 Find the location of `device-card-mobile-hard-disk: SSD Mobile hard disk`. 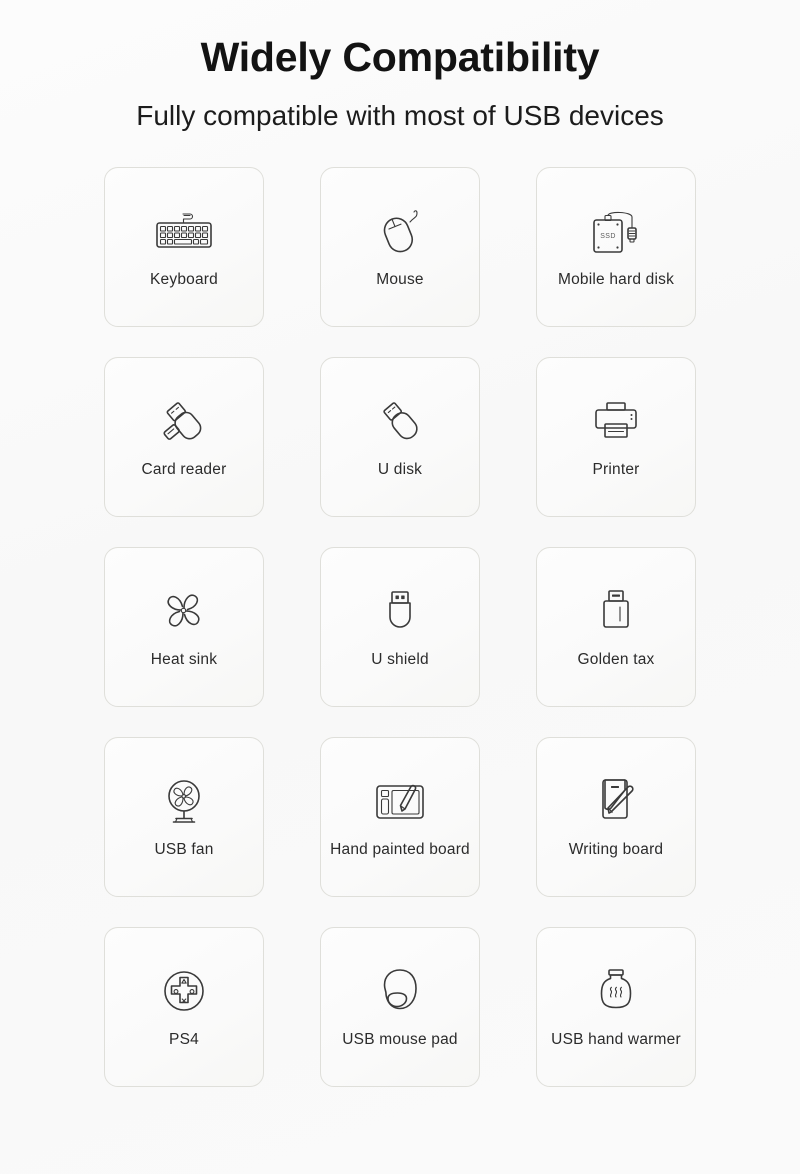

device-card-mobile-hard-disk: SSD Mobile hard disk is located at coordinates (616, 246).